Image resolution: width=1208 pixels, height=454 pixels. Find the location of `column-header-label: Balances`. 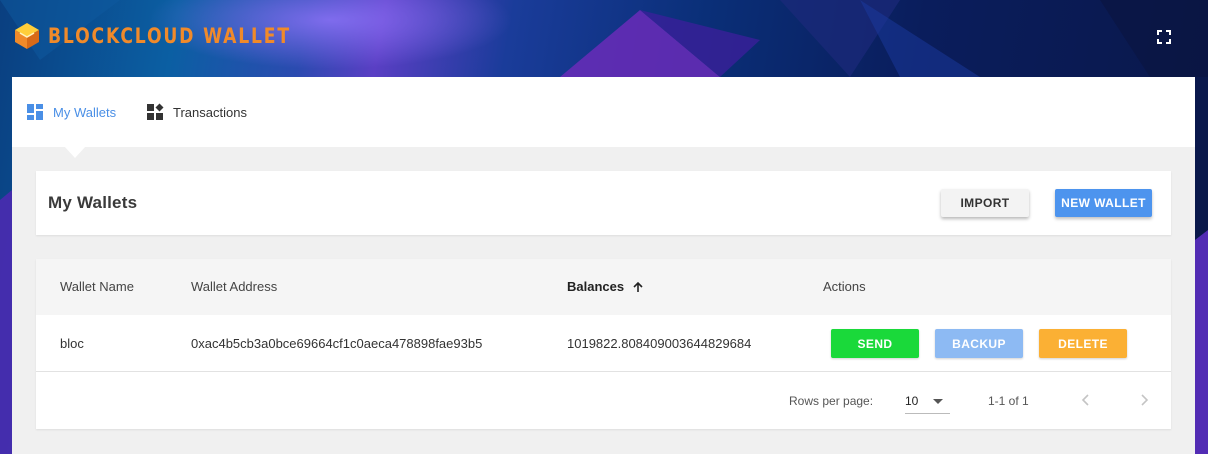

column-header-label: Balances is located at coordinates (596, 286).